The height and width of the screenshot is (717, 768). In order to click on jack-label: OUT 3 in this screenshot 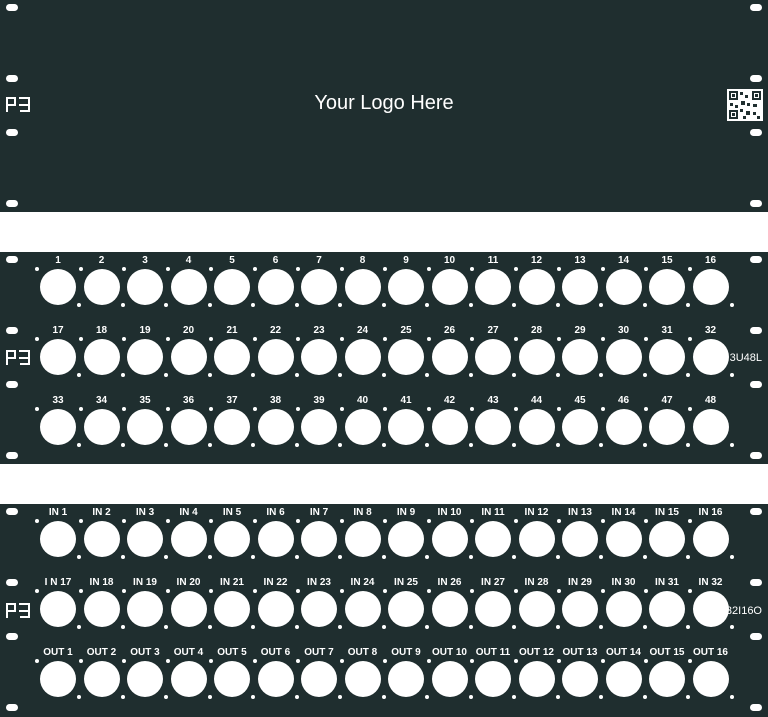, I will do `click(145, 652)`.